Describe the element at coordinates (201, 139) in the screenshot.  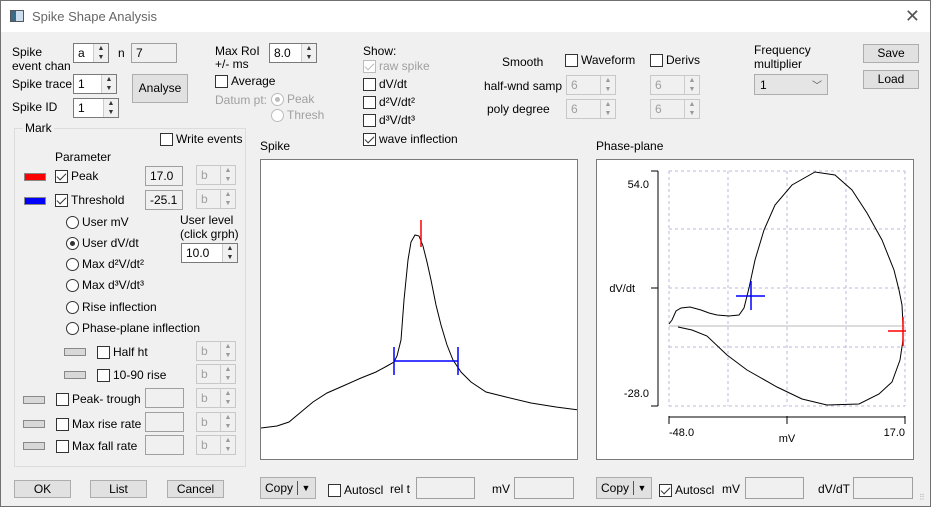
I see `write-events-checkbox: Write events` at that location.